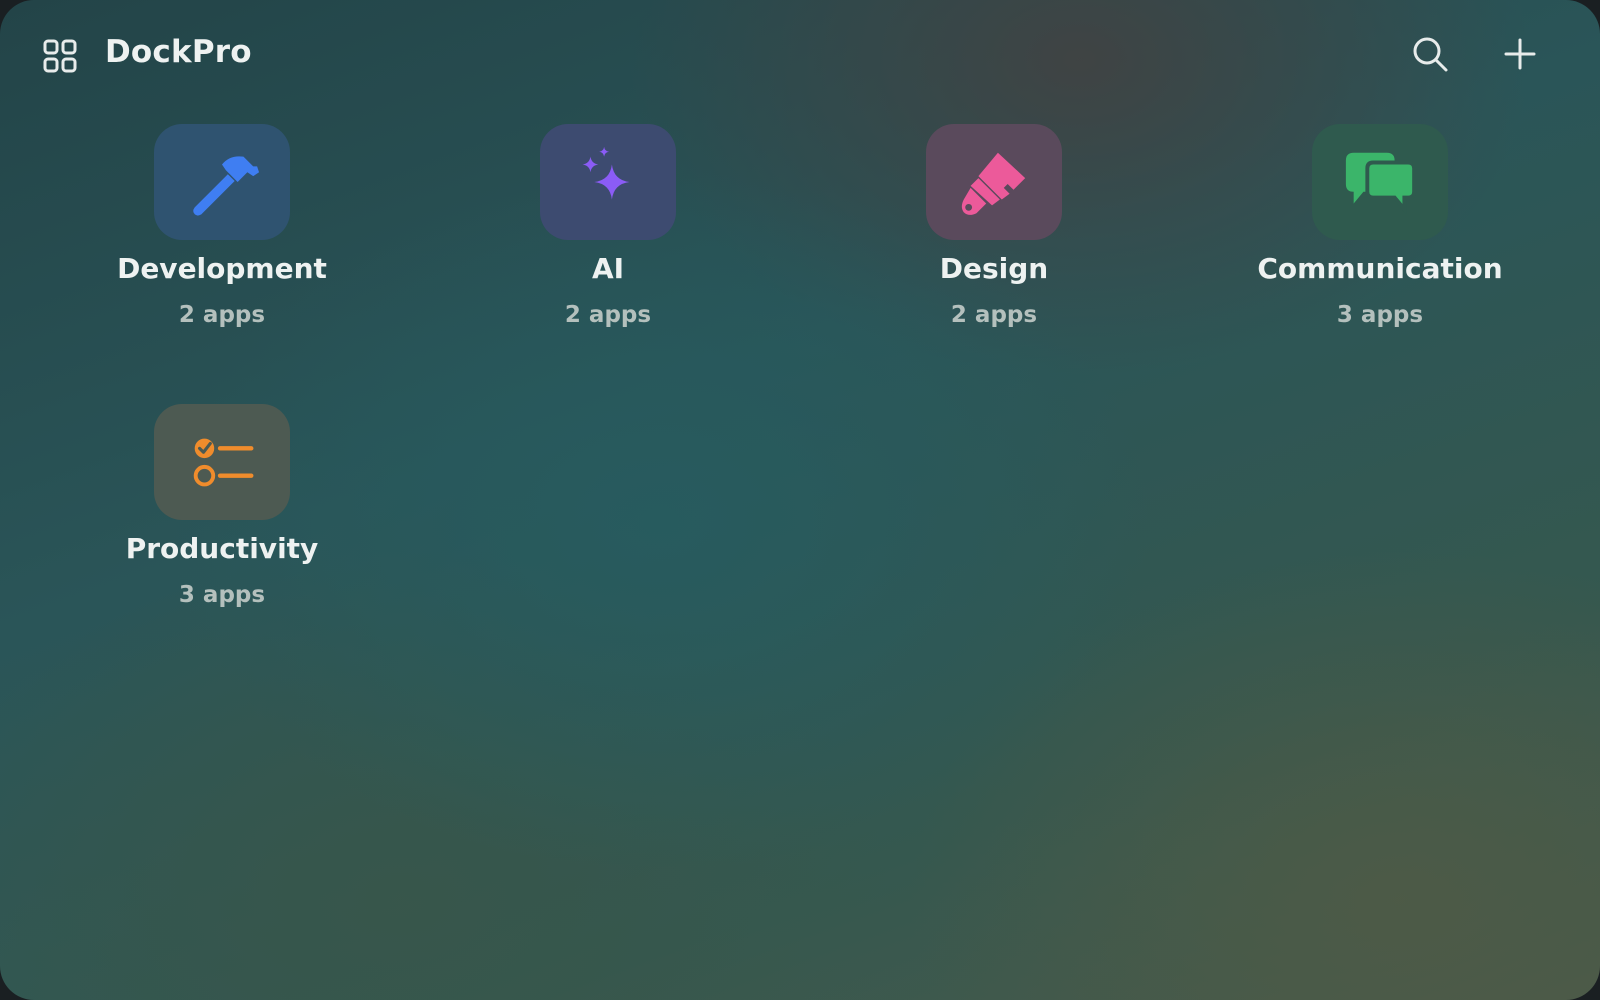  I want to click on group-name: Development, so click(222, 268).